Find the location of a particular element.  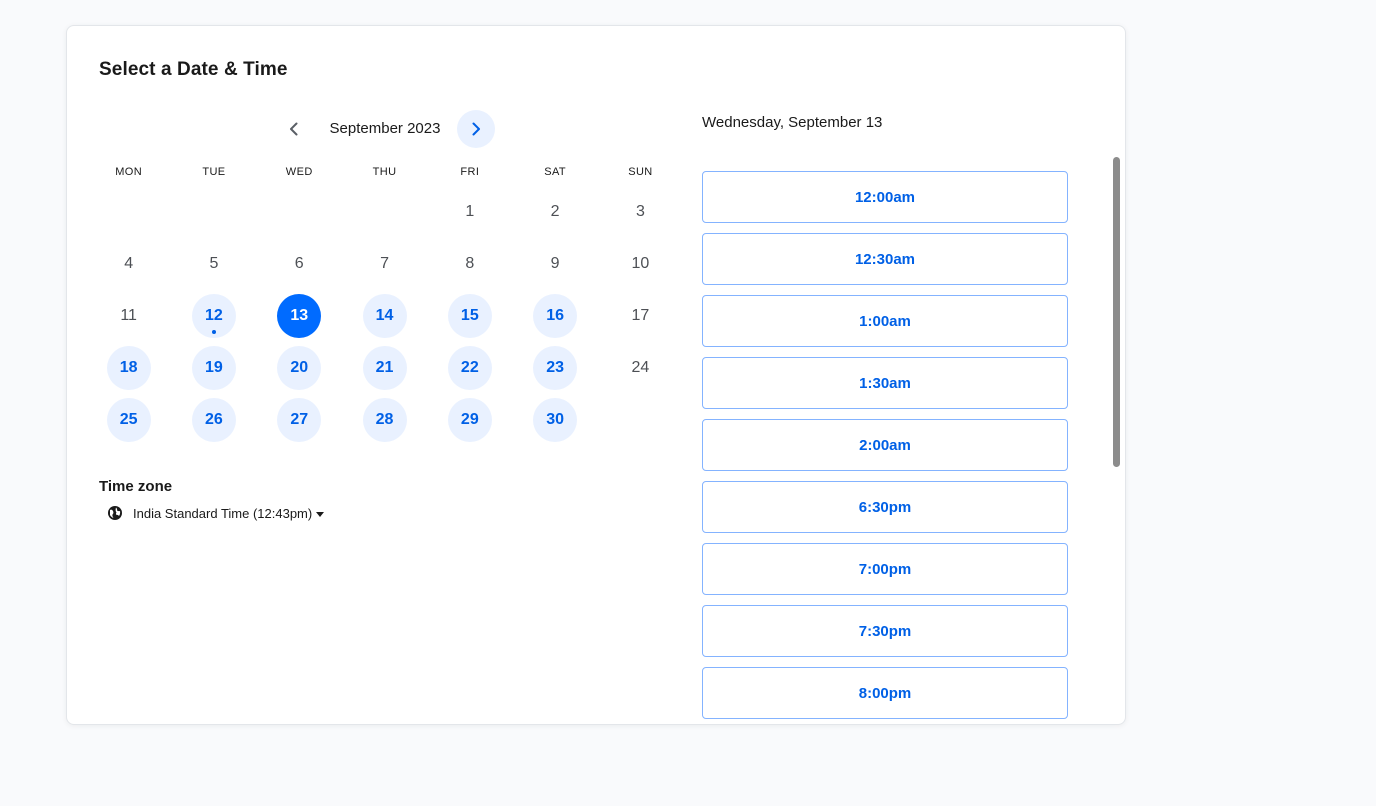

calendar-week: 1 2 3 is located at coordinates (384, 212).